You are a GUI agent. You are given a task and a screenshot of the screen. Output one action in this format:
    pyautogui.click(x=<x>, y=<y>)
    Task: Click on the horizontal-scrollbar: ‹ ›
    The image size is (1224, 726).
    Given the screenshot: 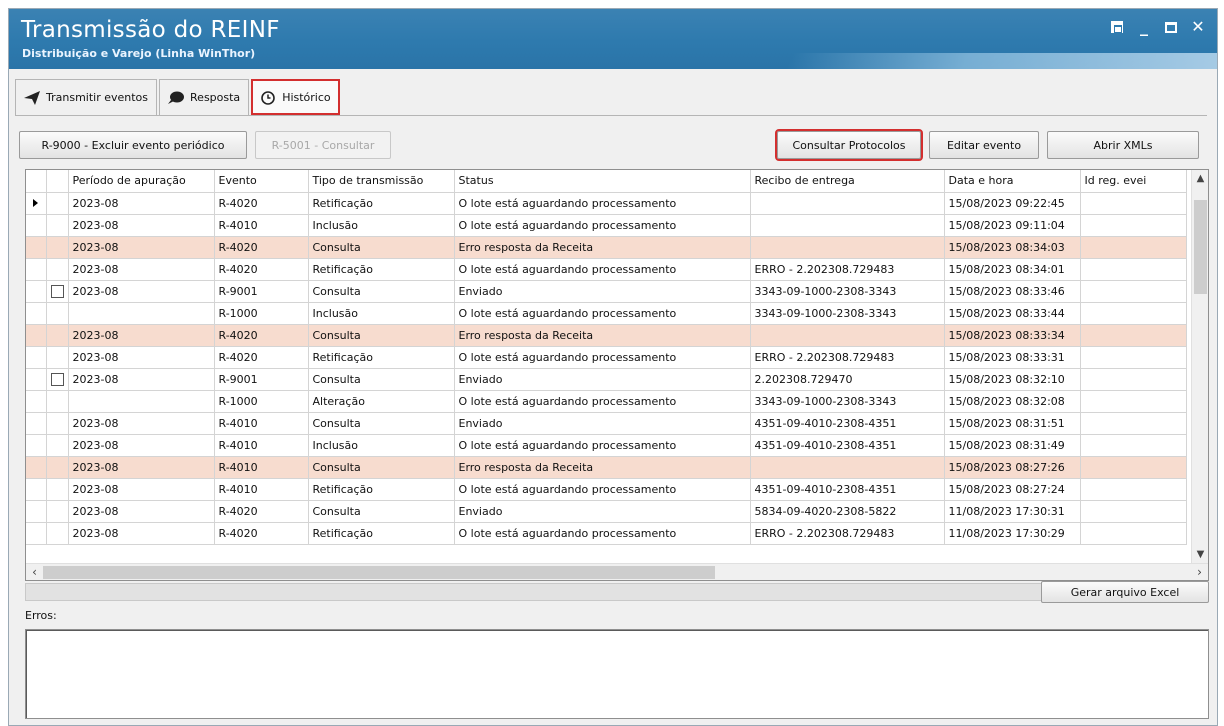 What is the action you would take?
    pyautogui.click(x=617, y=571)
    